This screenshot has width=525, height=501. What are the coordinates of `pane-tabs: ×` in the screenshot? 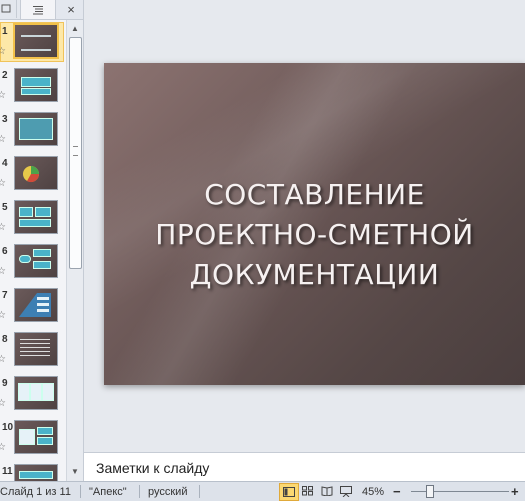 It's located at (41, 10).